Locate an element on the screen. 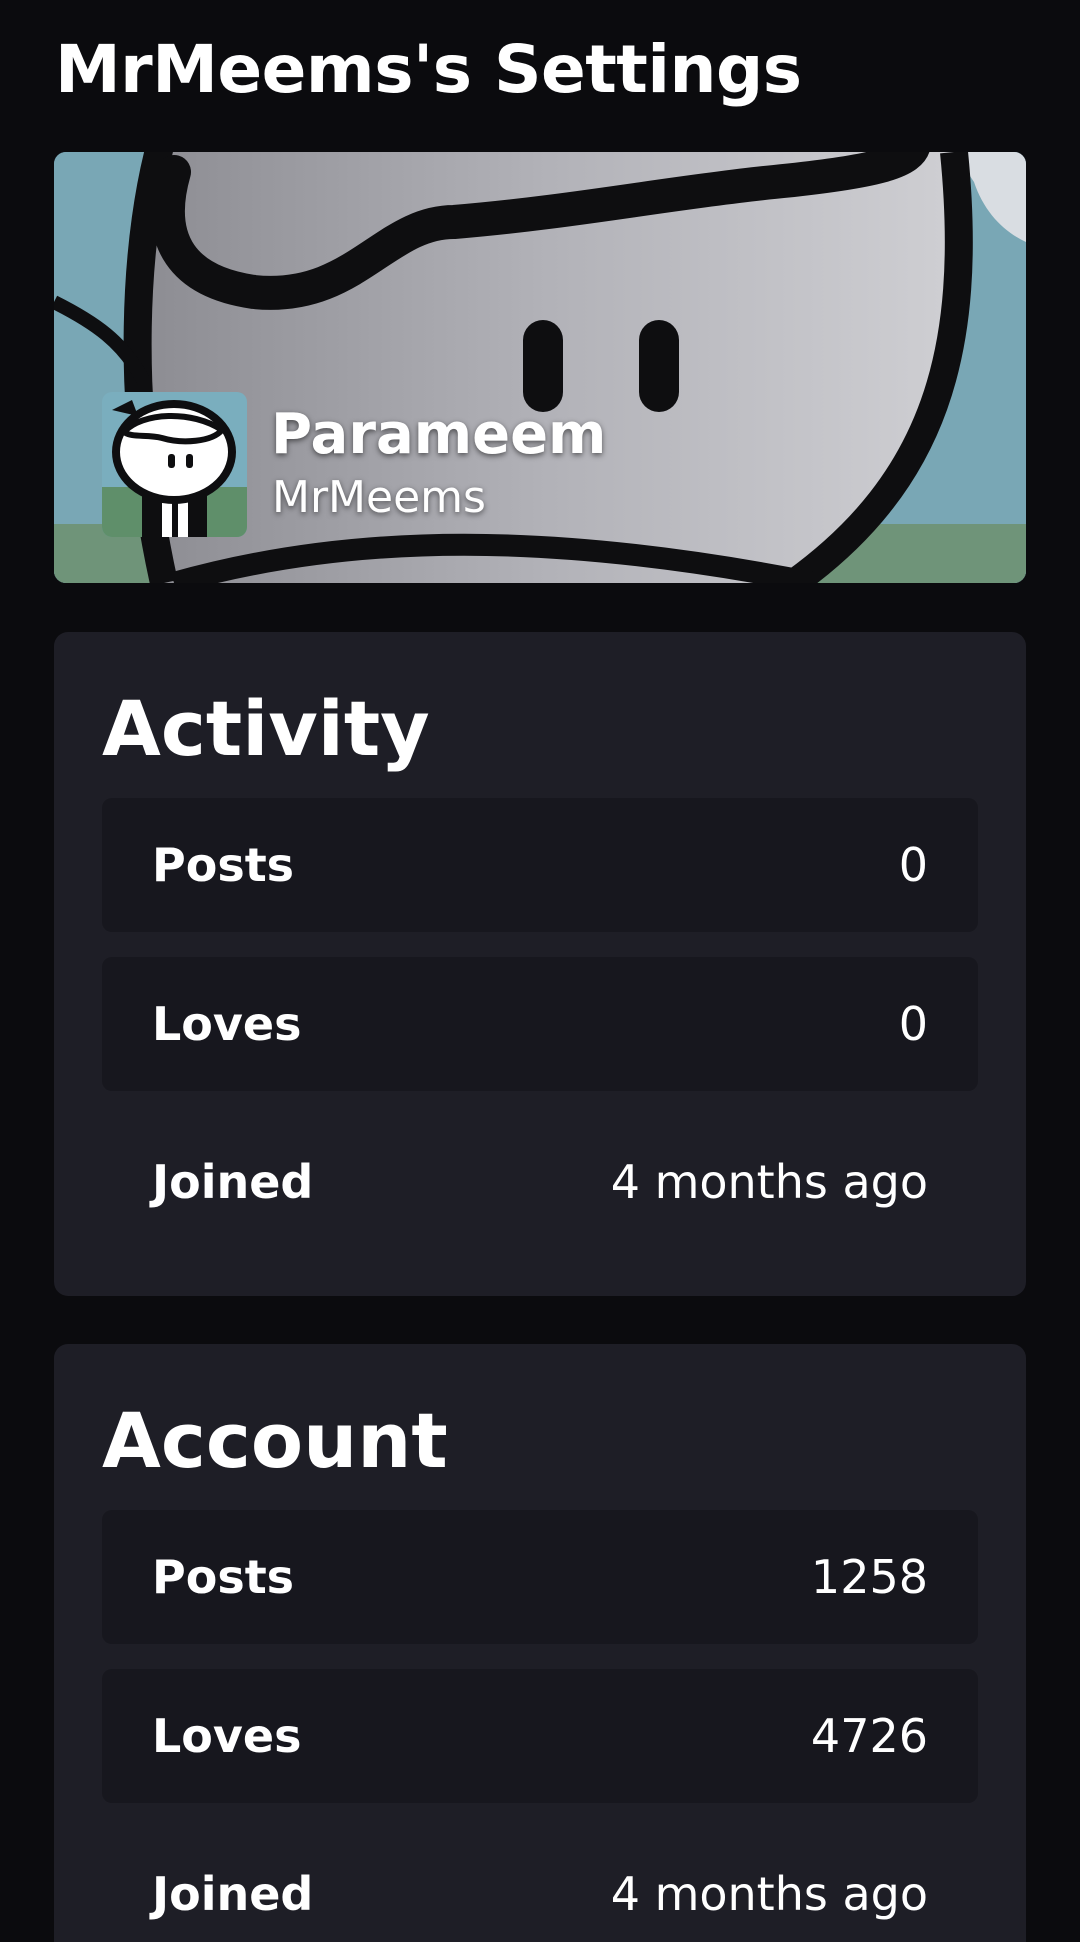  display-name: Parameem is located at coordinates (439, 434).